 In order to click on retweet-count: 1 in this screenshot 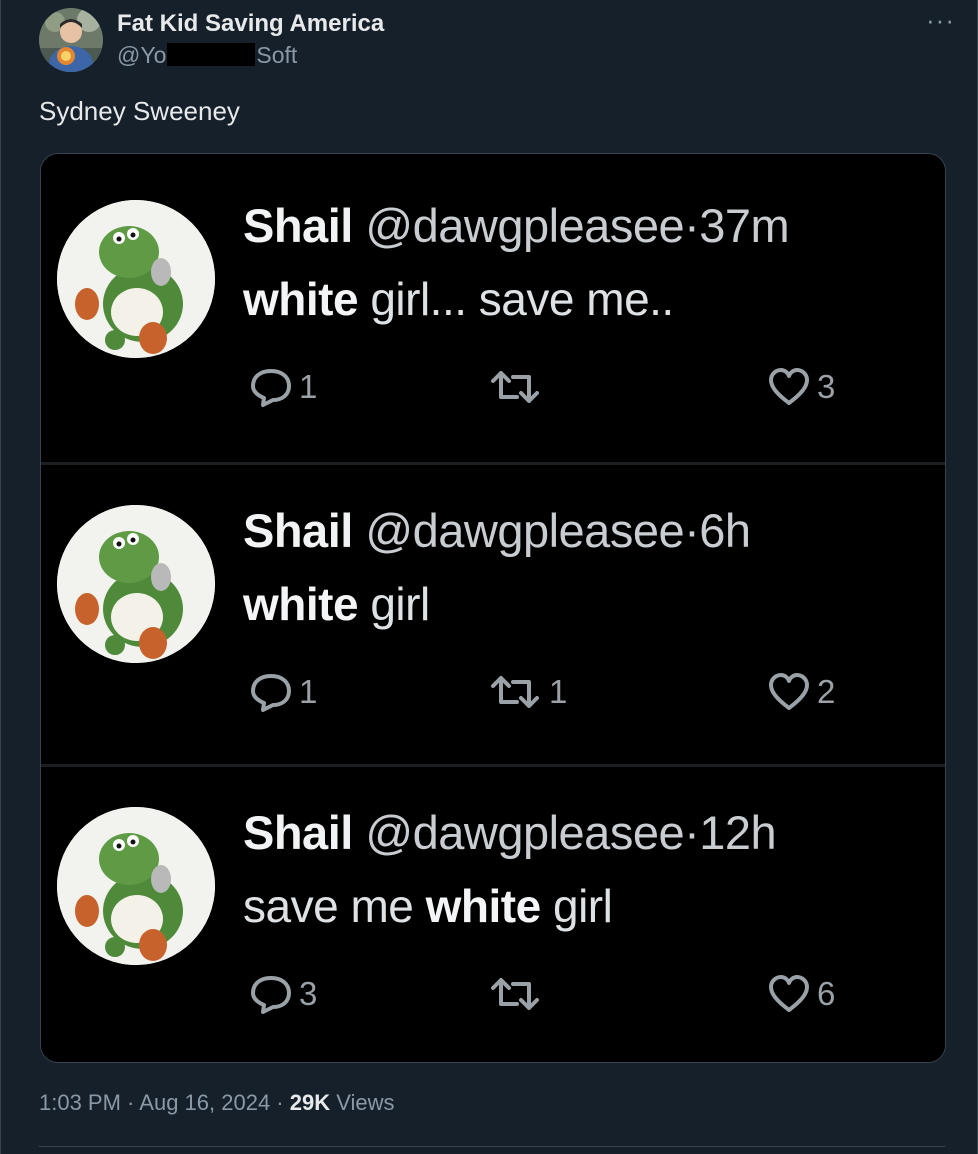, I will do `click(558, 691)`.